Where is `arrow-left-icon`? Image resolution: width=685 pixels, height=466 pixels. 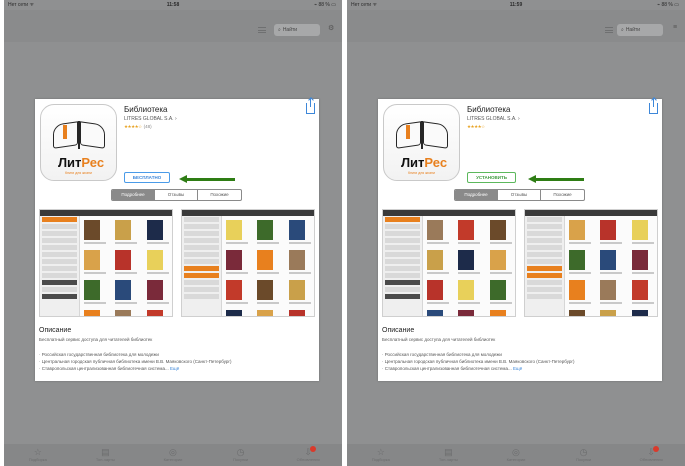 arrow-left-icon is located at coordinates (556, 179).